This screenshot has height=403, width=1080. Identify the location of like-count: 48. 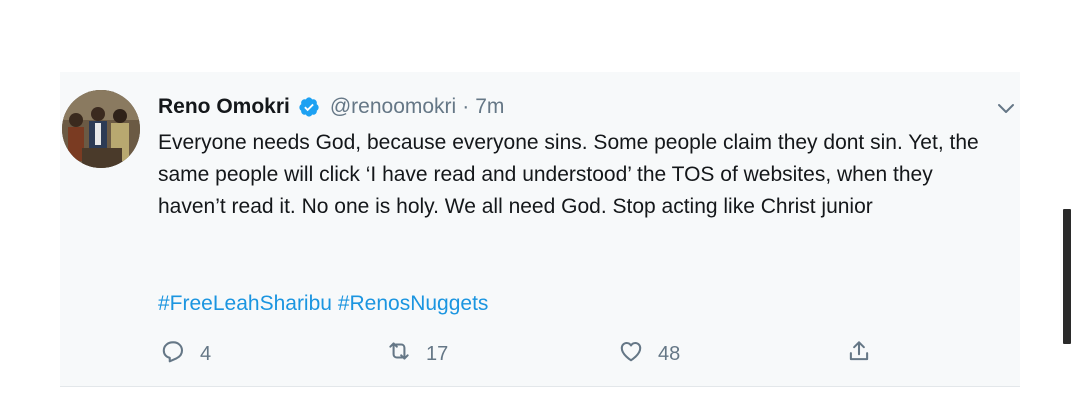
(669, 353).